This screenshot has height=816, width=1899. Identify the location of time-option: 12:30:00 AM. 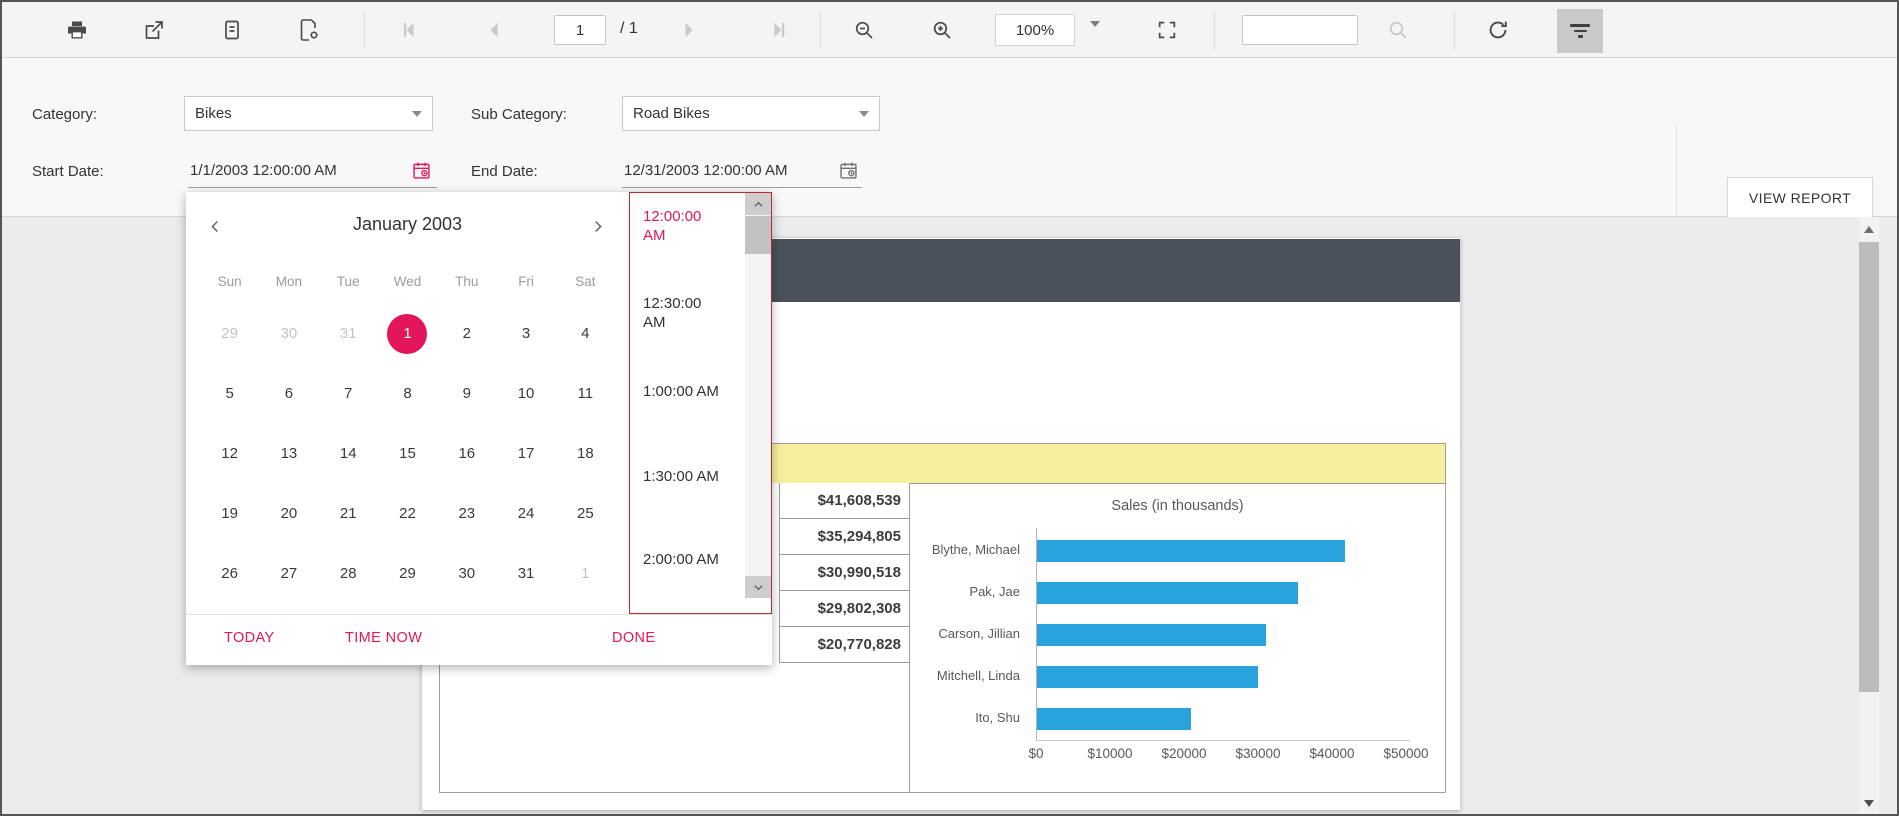
(681, 313).